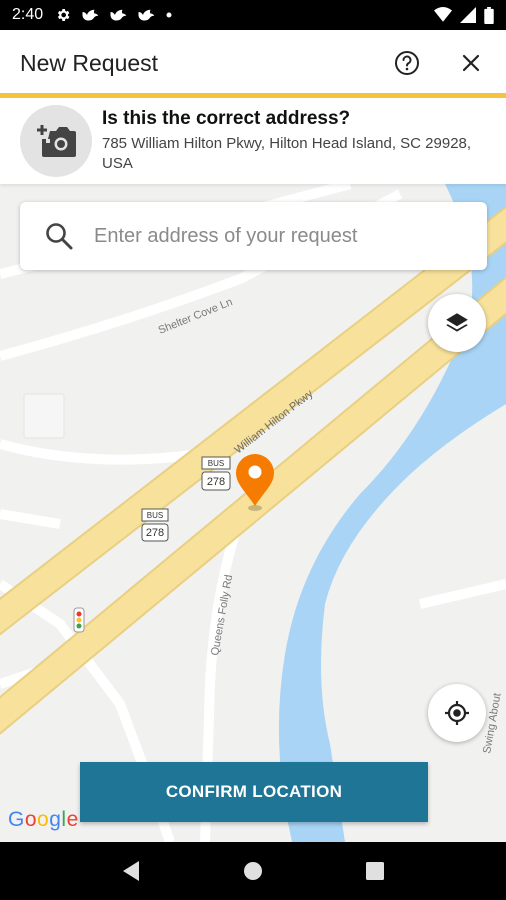 Image resolution: width=506 pixels, height=900 pixels. I want to click on status-bar: 2:40, so click(253, 15).